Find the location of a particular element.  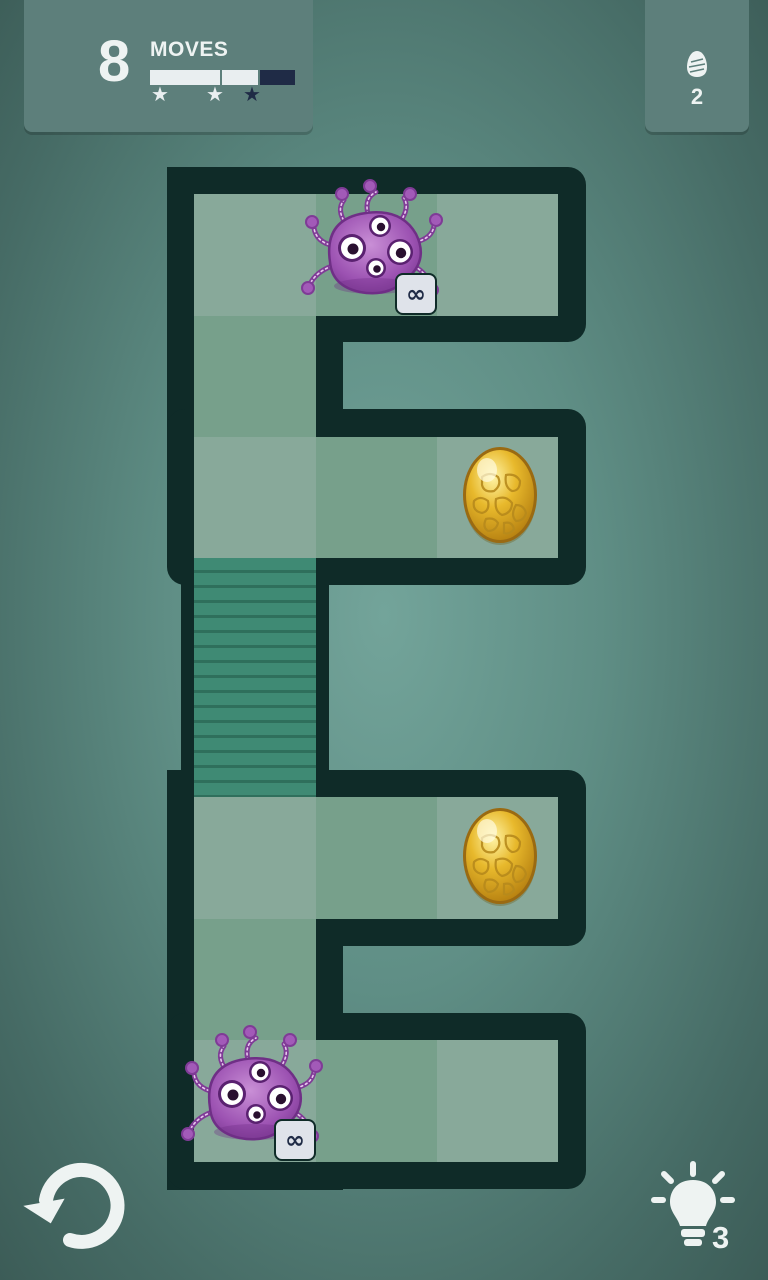

hint-count: 3 is located at coordinates (721, 1237).